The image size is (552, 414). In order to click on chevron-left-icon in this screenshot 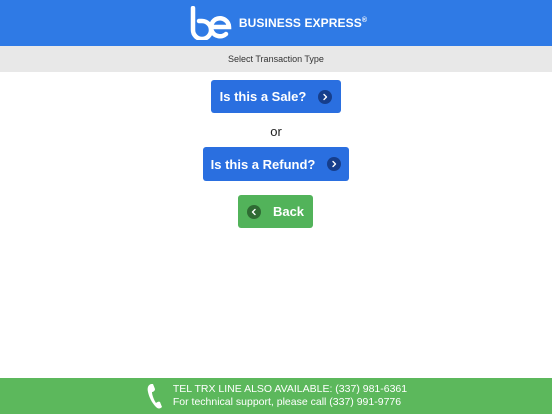, I will do `click(253, 211)`.